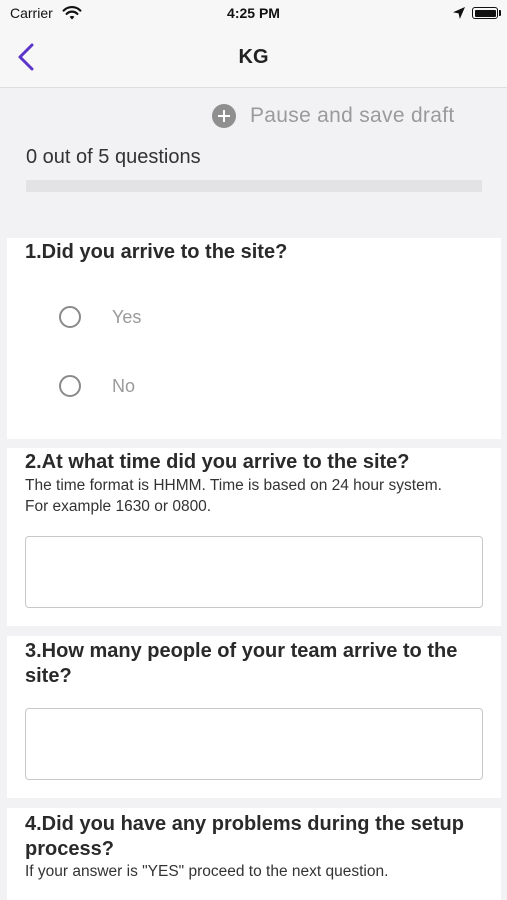  What do you see at coordinates (254, 186) in the screenshot?
I see `progress-bar` at bounding box center [254, 186].